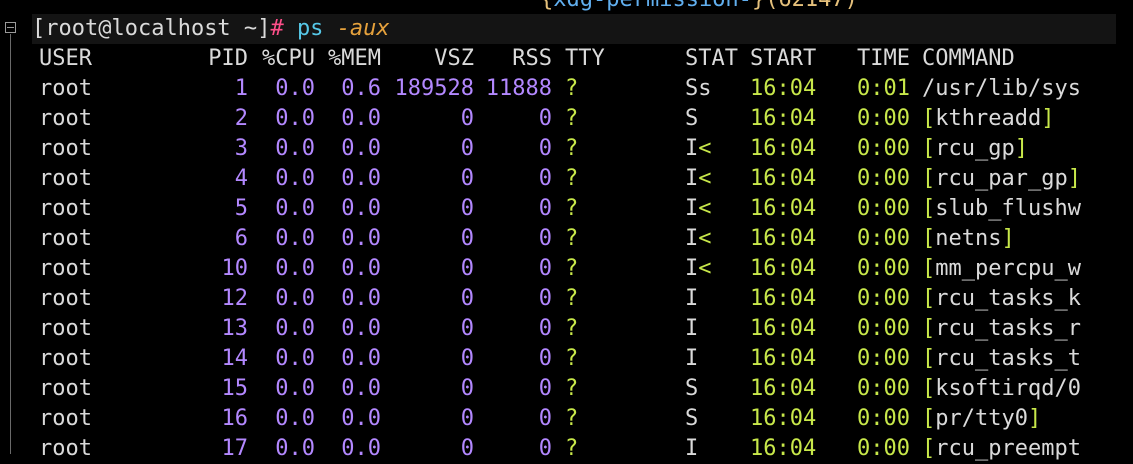 This screenshot has height=464, width=1133. What do you see at coordinates (241, 148) in the screenshot?
I see `process-pid-cell: 3` at bounding box center [241, 148].